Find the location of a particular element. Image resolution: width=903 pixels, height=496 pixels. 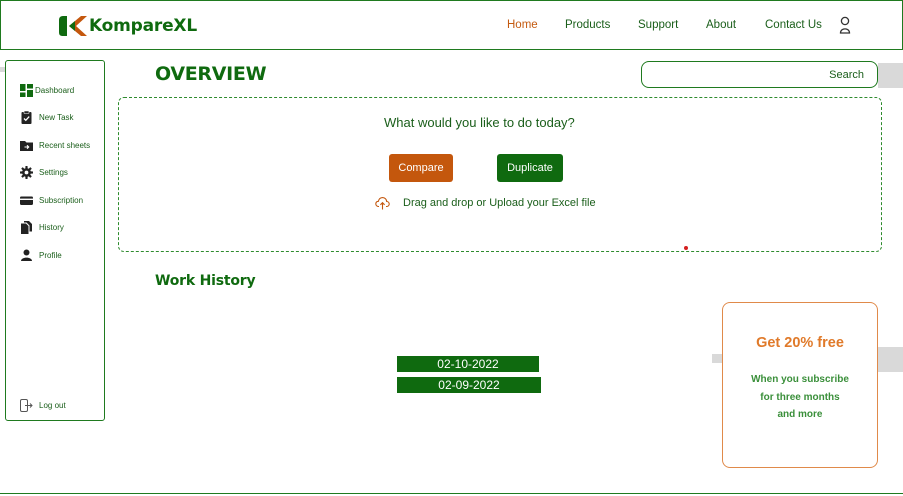

sidebar-label-dashboard: Dashboard is located at coordinates (55, 90).